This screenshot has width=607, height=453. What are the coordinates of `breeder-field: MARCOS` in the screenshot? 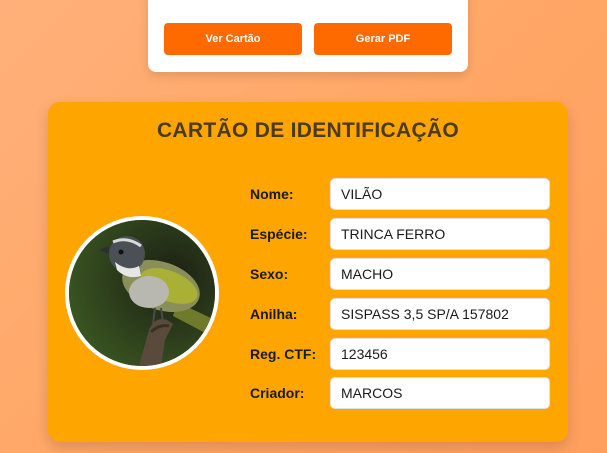 It's located at (440, 393).